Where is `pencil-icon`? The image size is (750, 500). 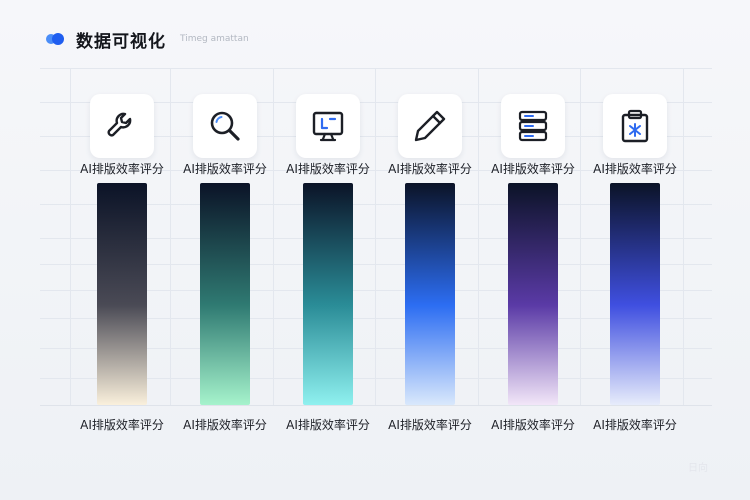 pencil-icon is located at coordinates (430, 126).